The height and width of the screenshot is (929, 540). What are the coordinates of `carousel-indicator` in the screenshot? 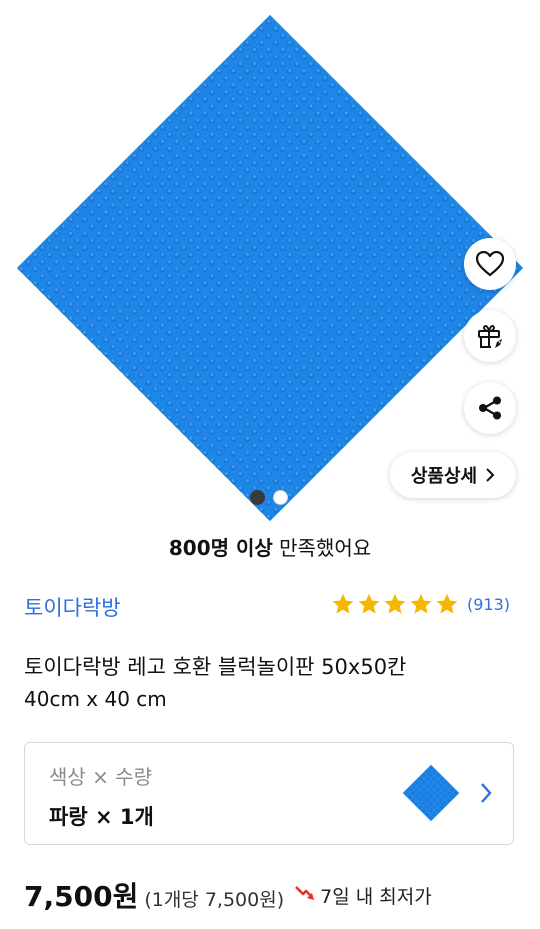 It's located at (269, 497).